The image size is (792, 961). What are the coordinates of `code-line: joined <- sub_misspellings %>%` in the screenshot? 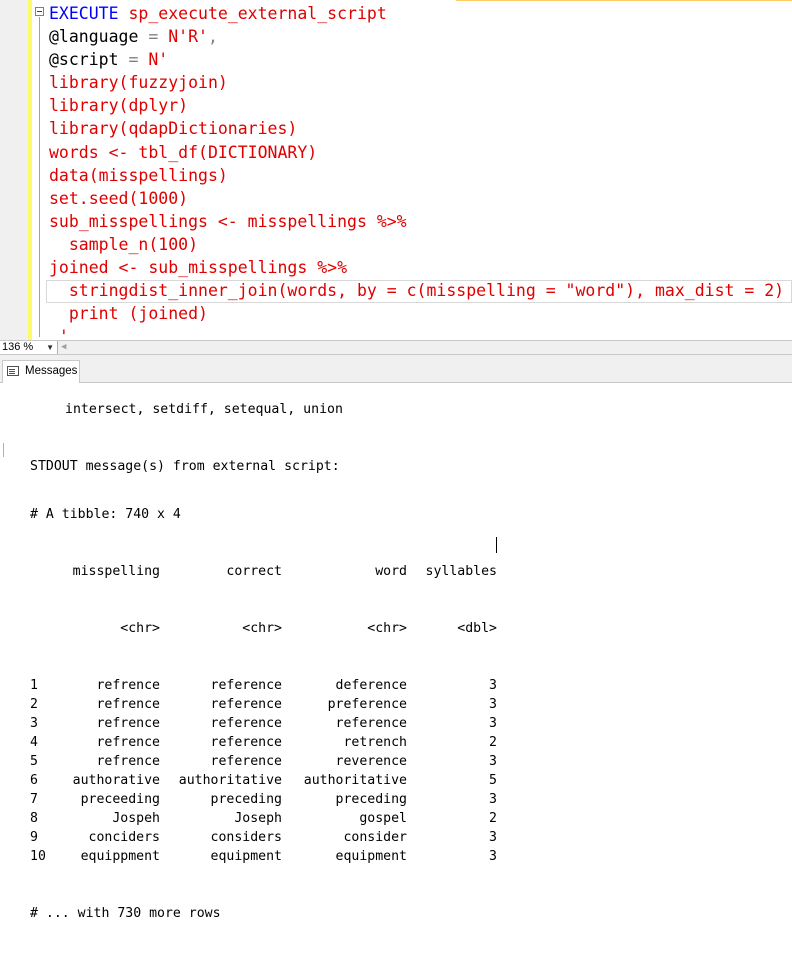 It's located at (416, 267).